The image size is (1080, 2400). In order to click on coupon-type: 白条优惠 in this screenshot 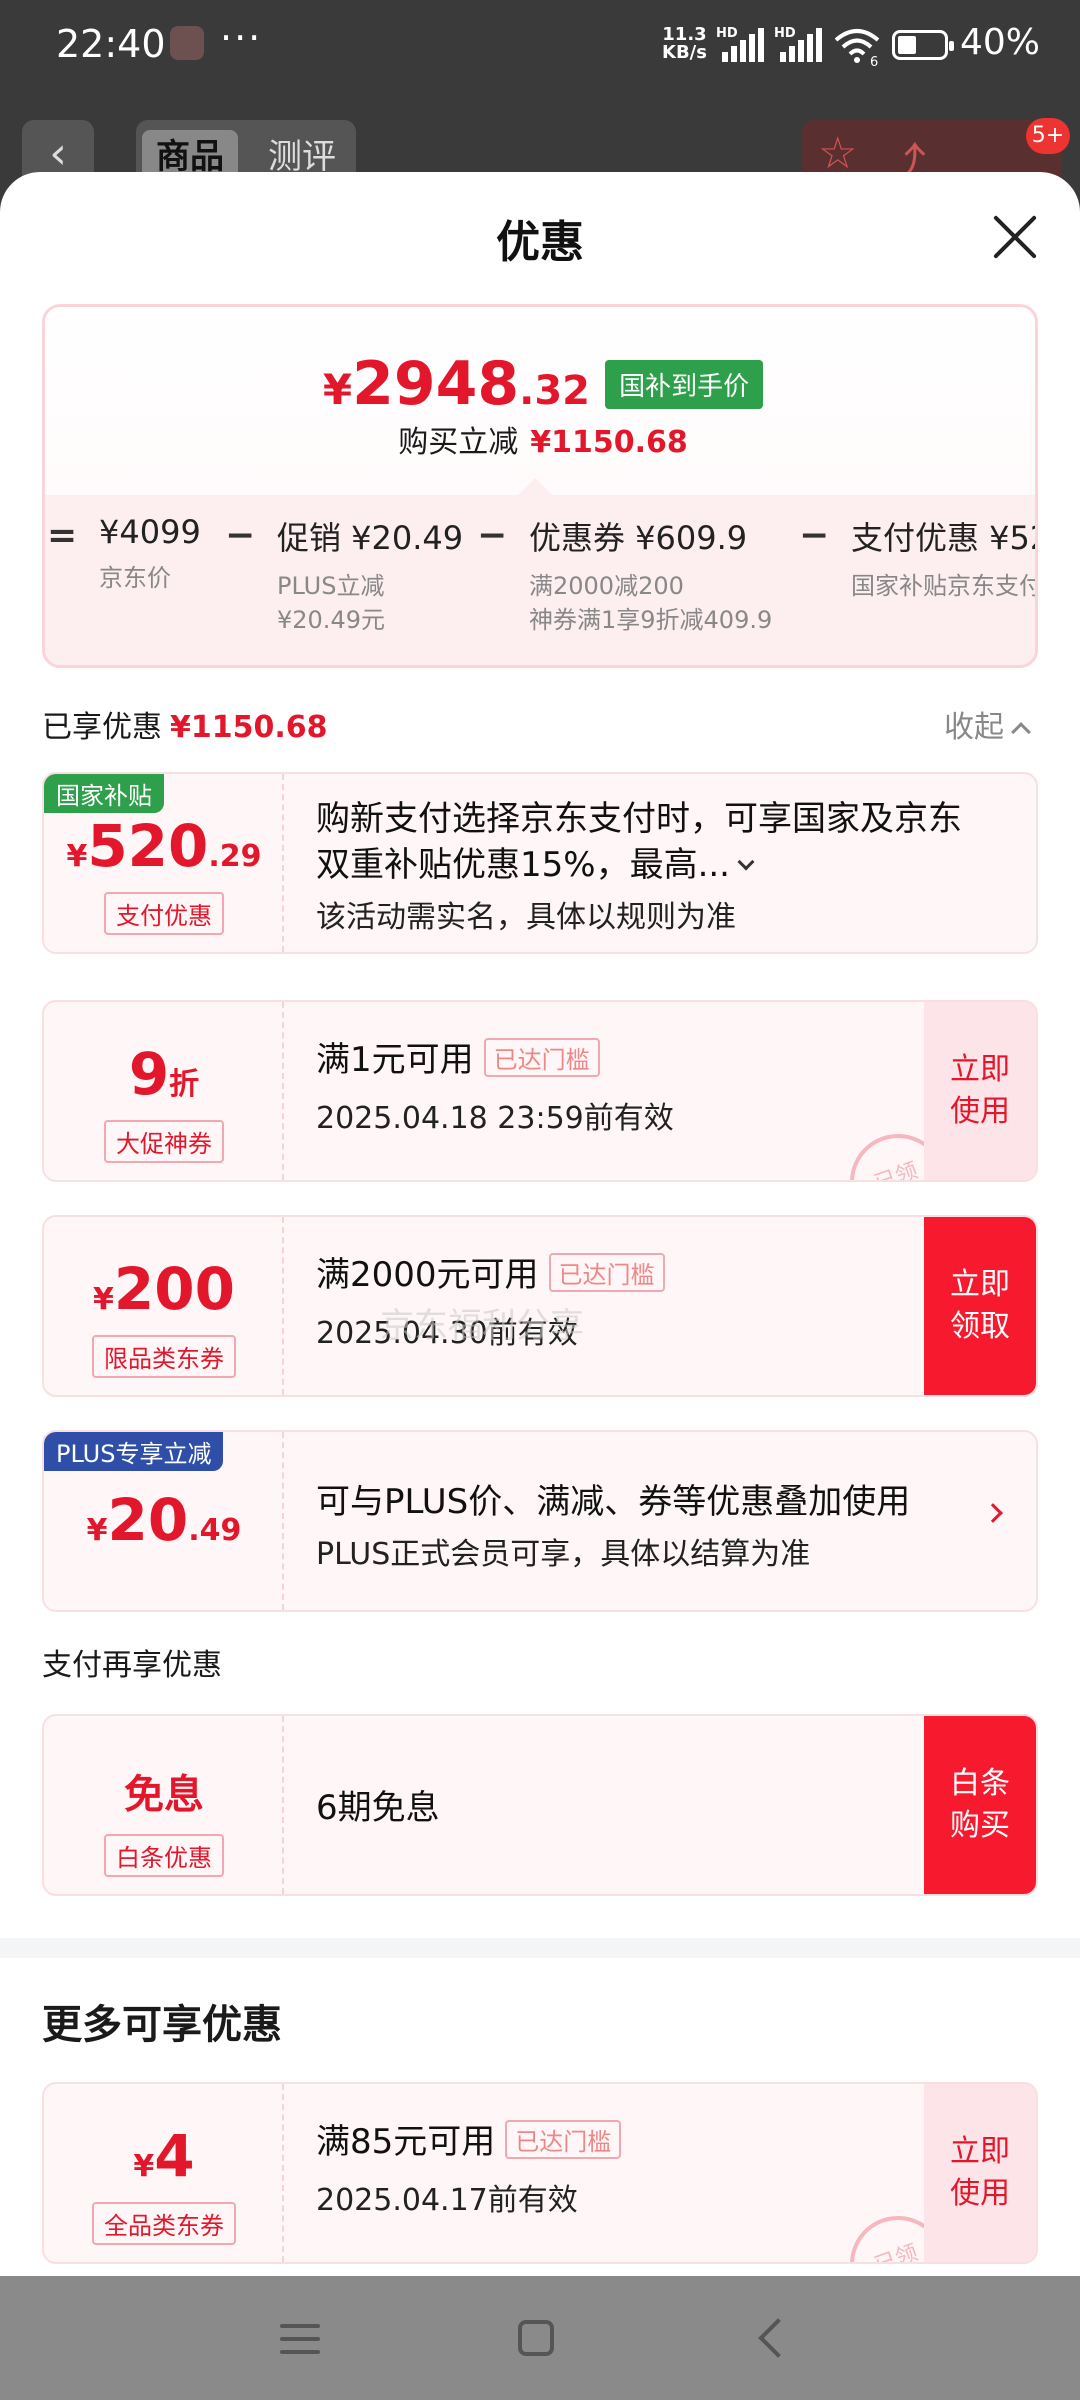, I will do `click(164, 1855)`.